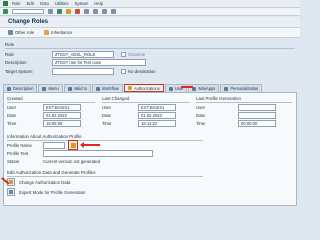 The width and height of the screenshot is (320, 240). I want to click on created-user-field: EXT.BASIS1, so click(62, 107).